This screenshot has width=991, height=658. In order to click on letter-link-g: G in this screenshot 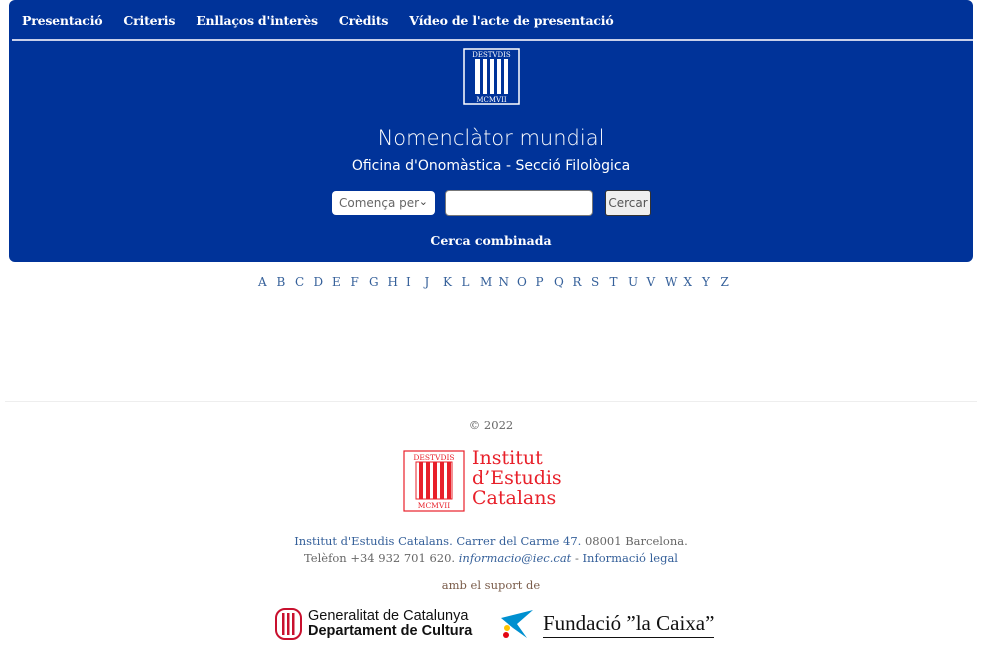, I will do `click(378, 282)`.